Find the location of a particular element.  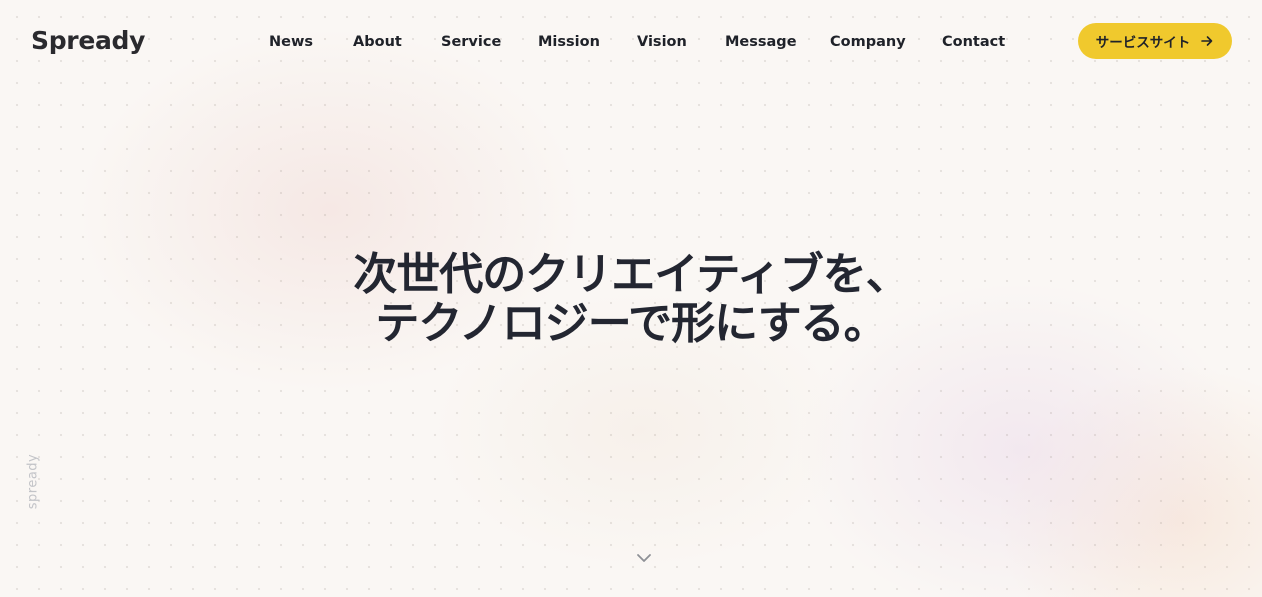

service-site-button: サービスサイト is located at coordinates (1155, 41).